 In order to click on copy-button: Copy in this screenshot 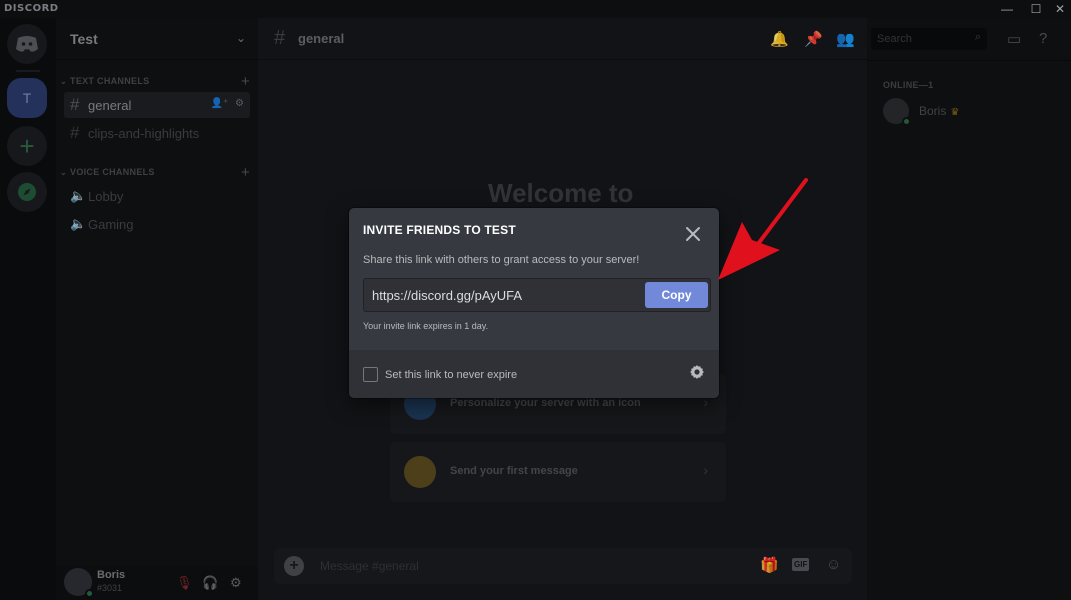, I will do `click(676, 295)`.